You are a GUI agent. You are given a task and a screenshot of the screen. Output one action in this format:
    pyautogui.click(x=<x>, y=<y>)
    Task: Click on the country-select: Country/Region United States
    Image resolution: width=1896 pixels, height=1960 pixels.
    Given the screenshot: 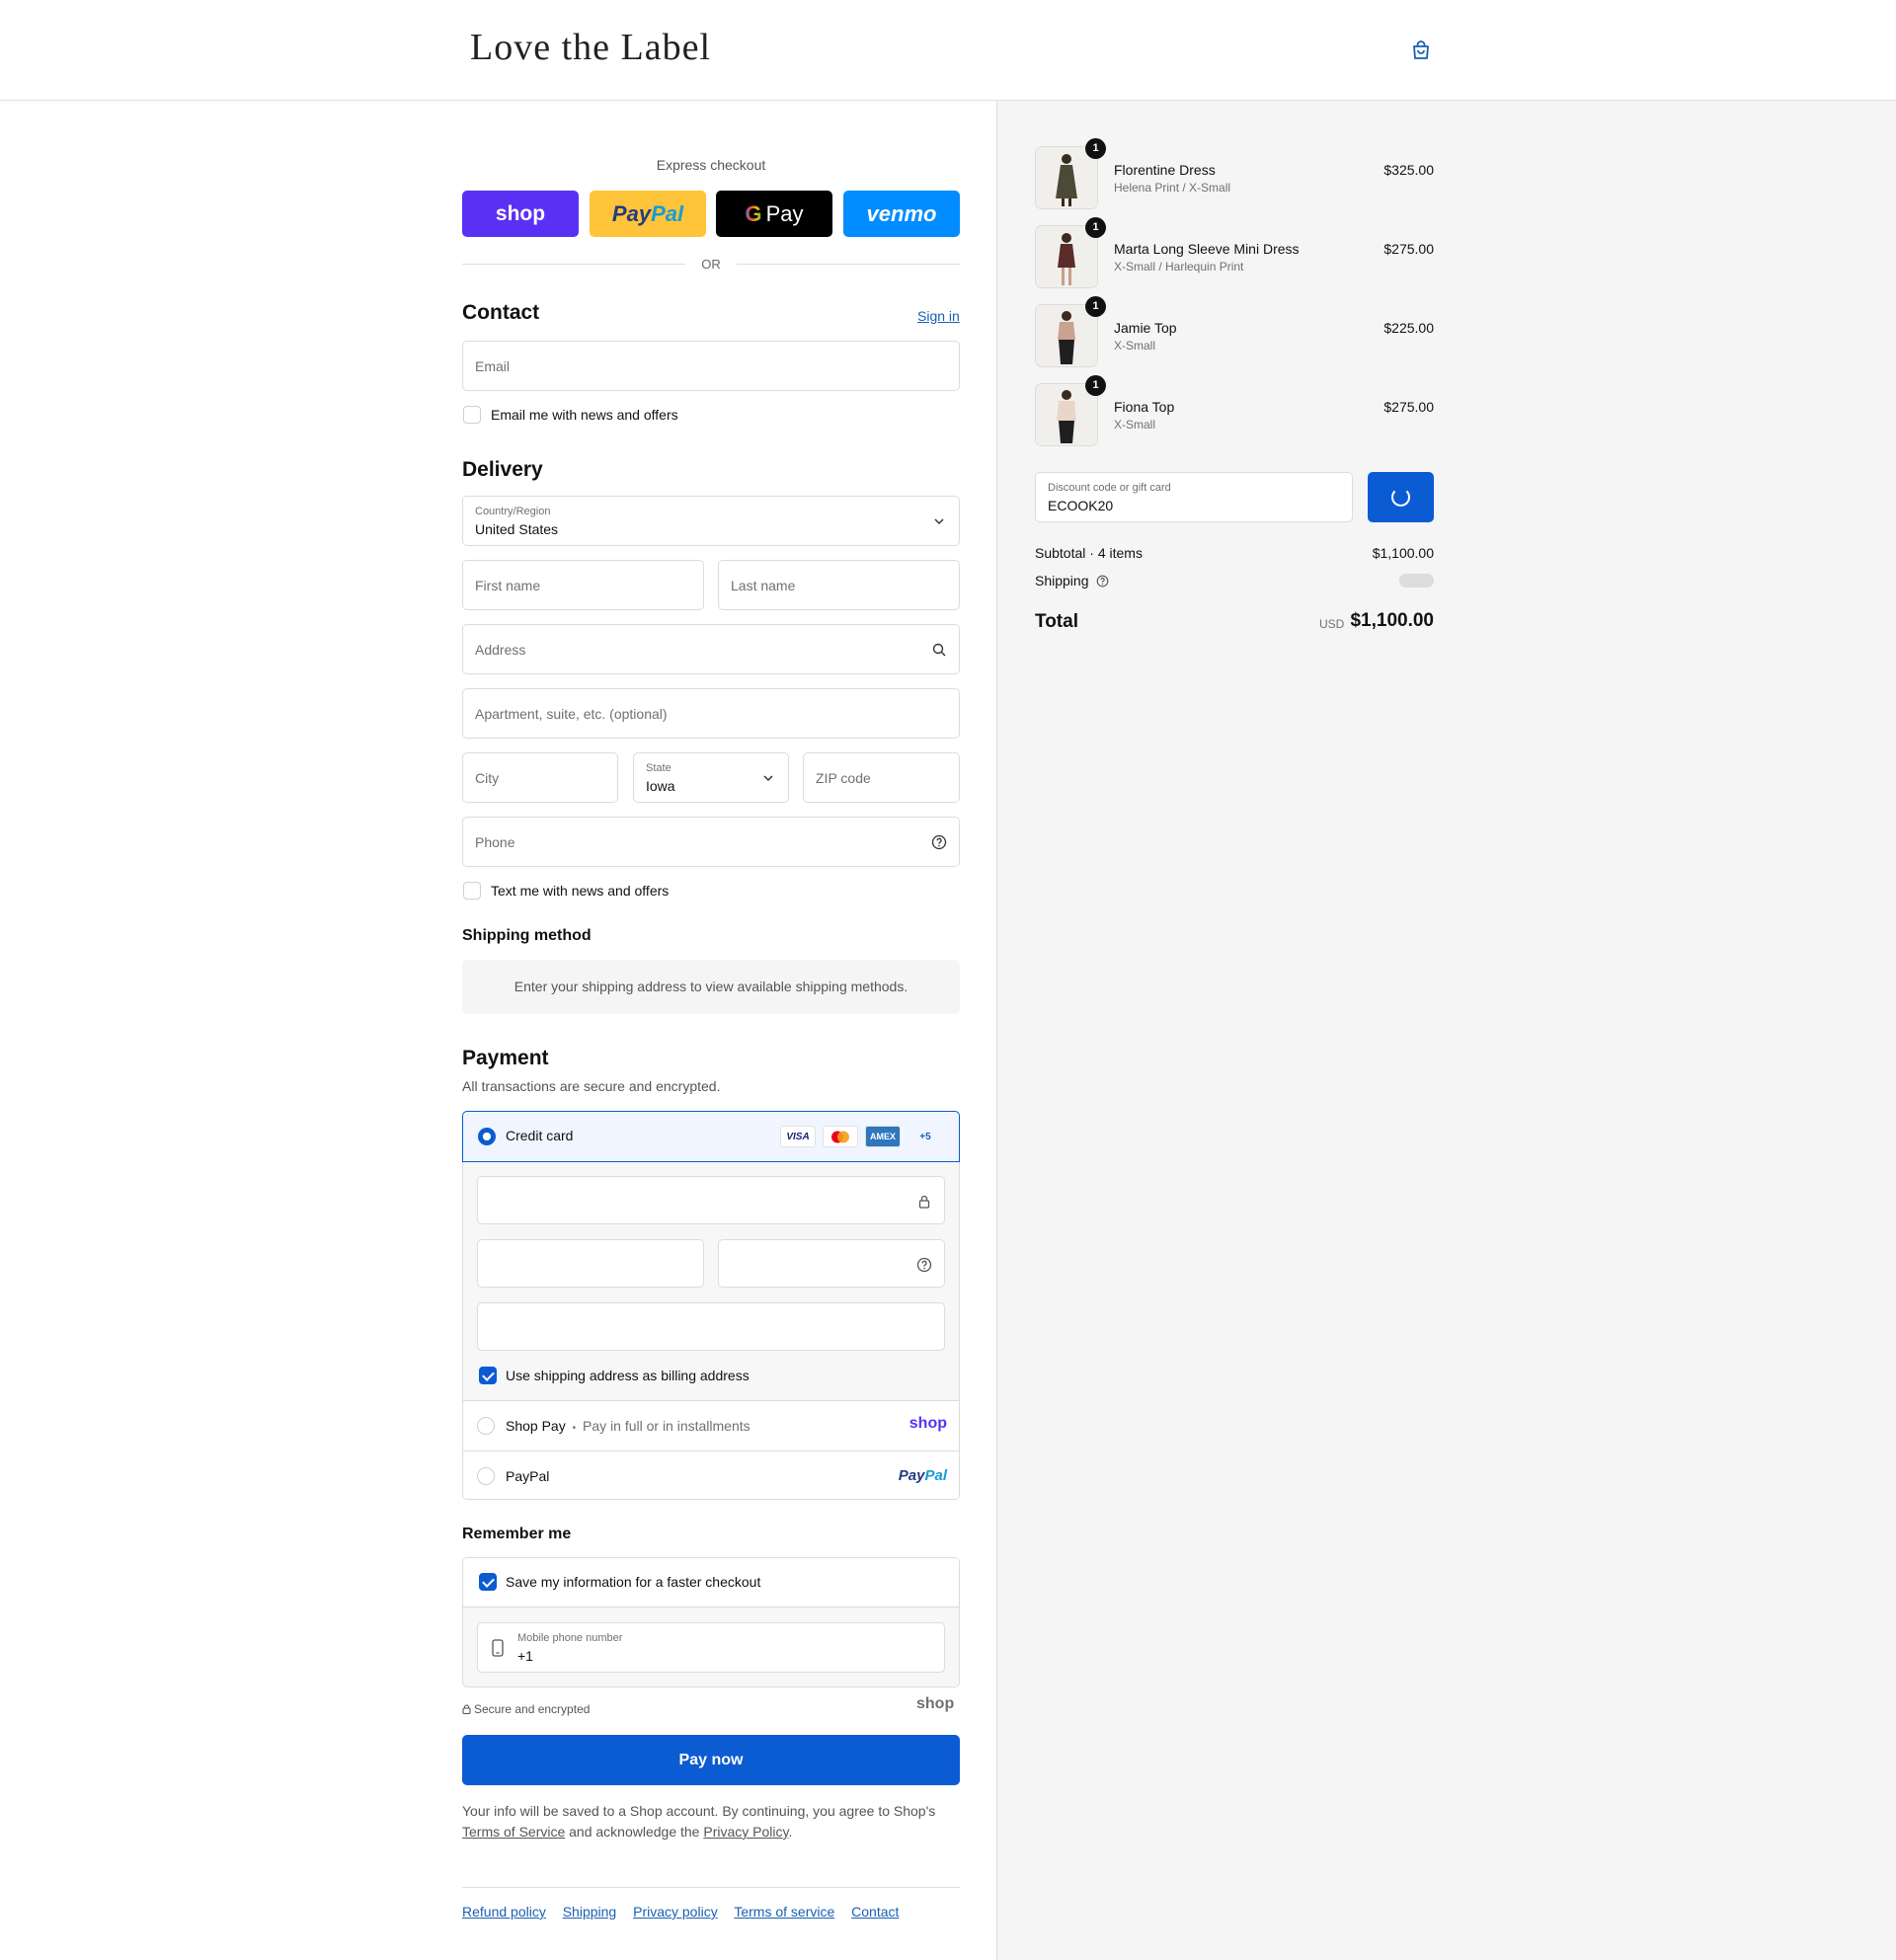 What is the action you would take?
    pyautogui.click(x=711, y=521)
    